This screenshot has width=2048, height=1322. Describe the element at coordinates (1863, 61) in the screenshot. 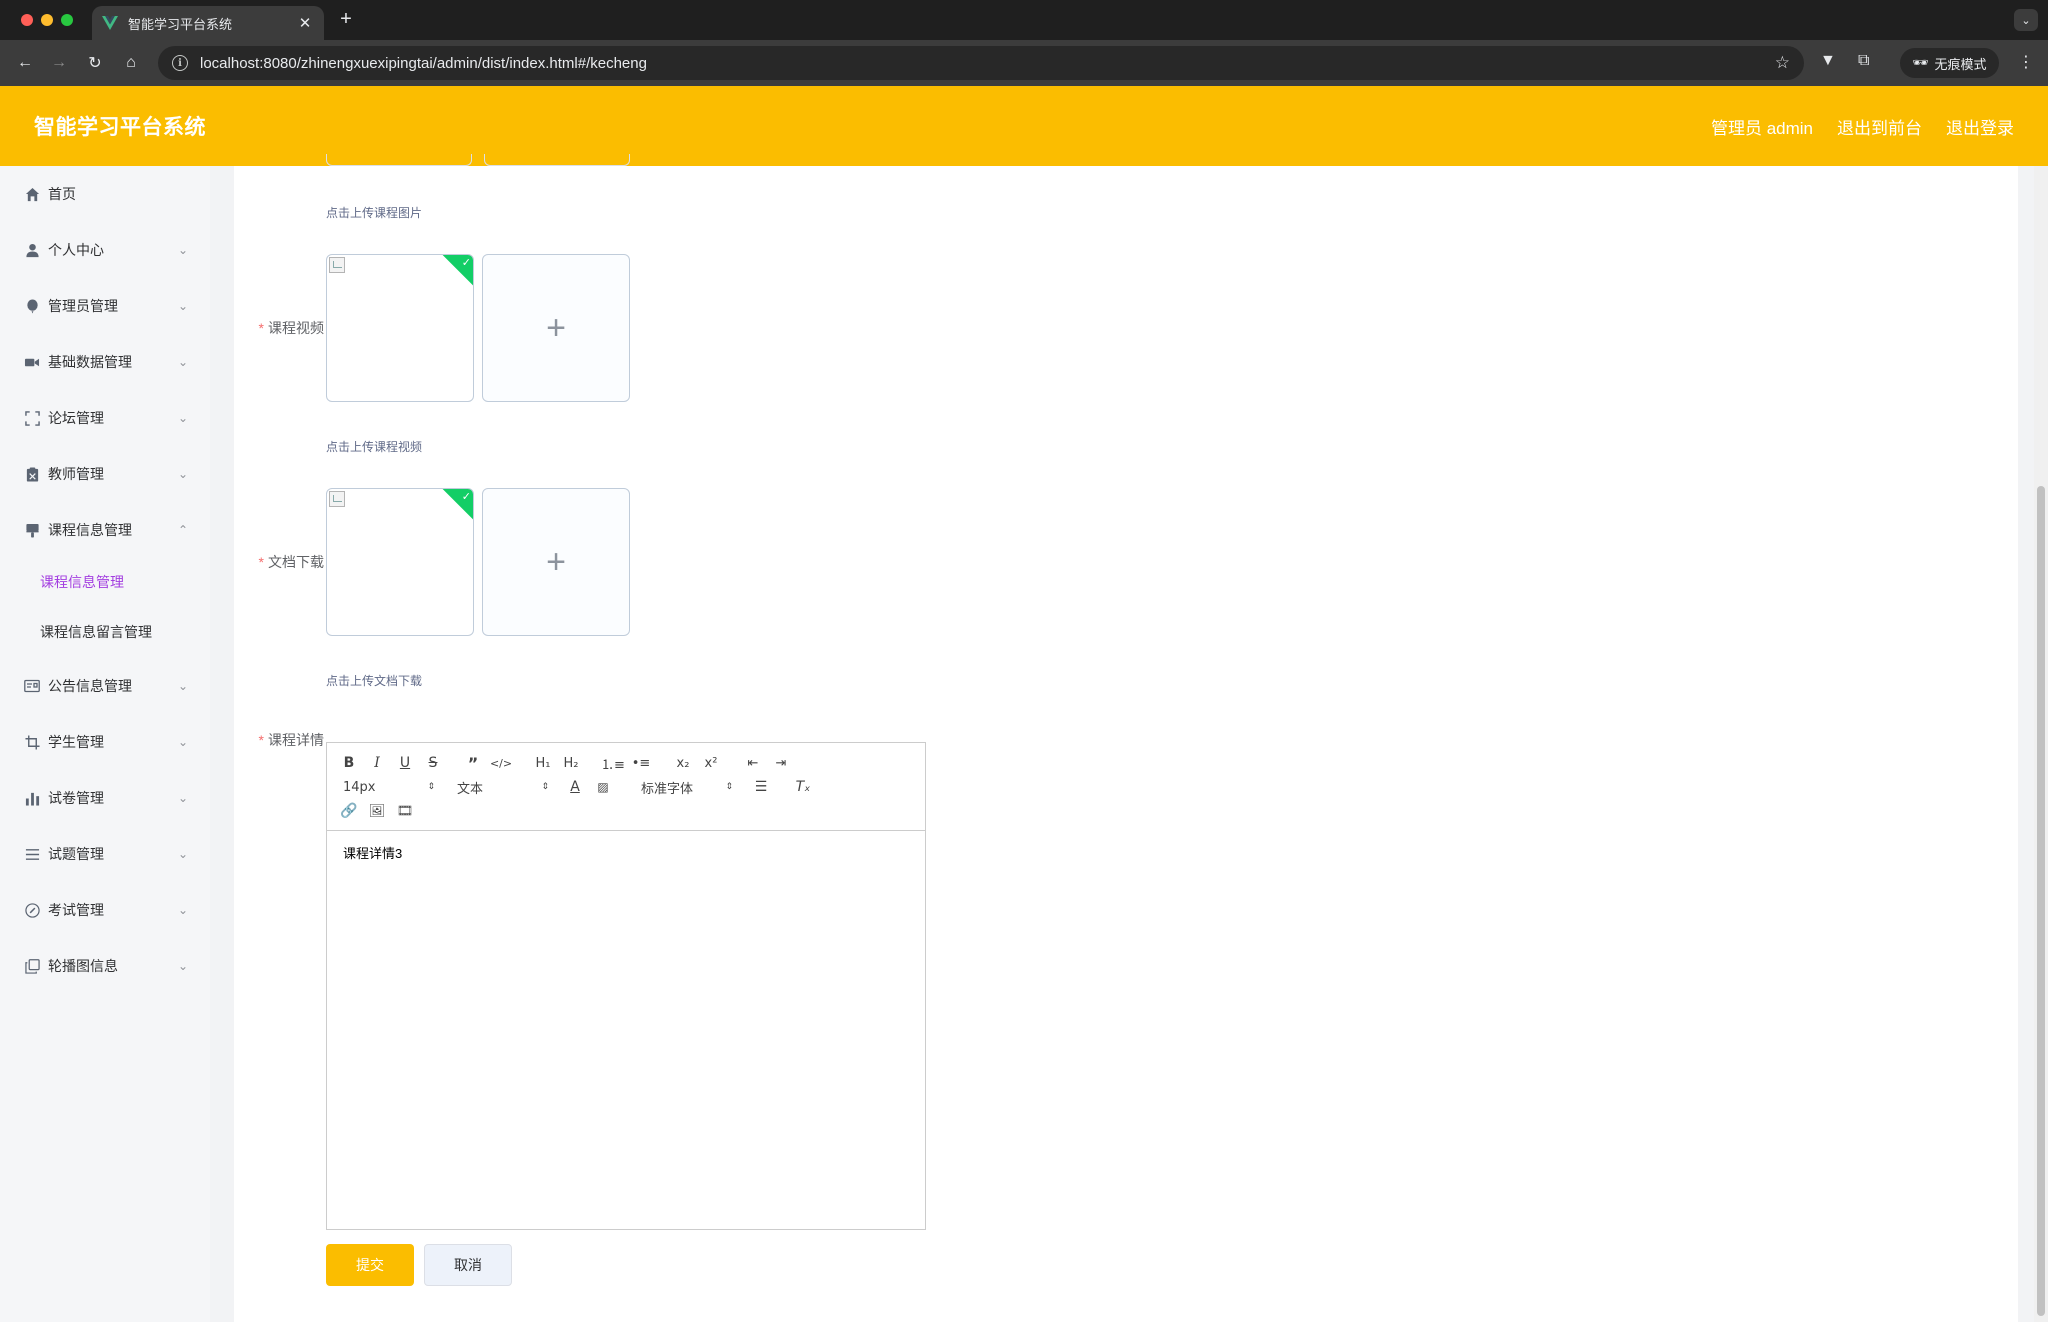

I see `extensions-icon: ⧉` at that location.